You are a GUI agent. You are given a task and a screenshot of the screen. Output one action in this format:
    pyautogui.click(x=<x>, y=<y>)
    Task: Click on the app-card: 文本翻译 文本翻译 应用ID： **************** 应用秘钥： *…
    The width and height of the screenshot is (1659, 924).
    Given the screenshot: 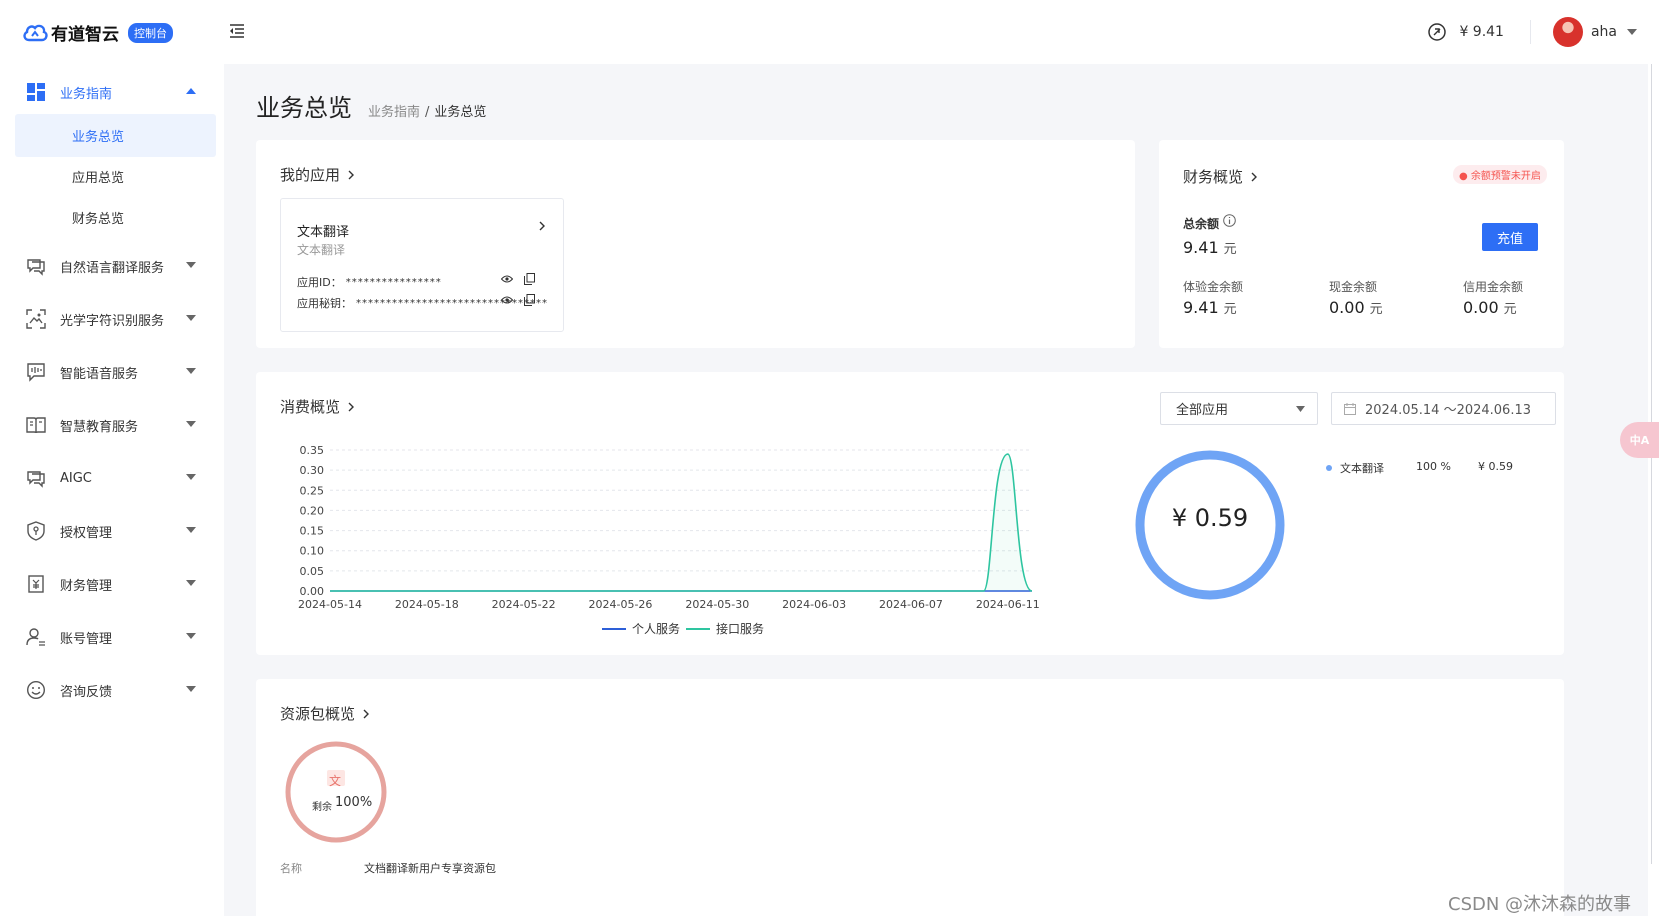 What is the action you would take?
    pyautogui.click(x=422, y=265)
    